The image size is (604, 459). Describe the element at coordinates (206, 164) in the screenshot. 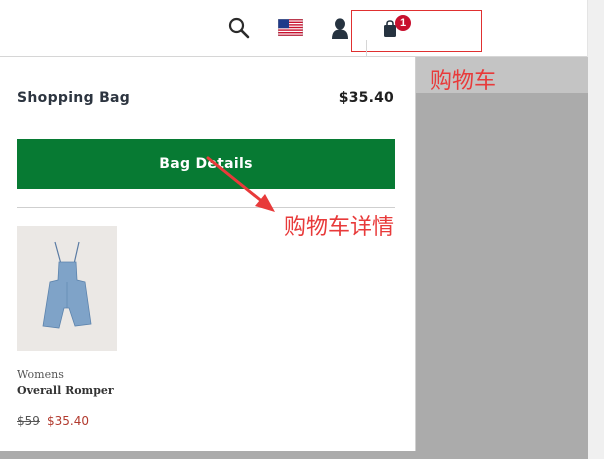

I see `bag-details-button: Bag Details` at that location.